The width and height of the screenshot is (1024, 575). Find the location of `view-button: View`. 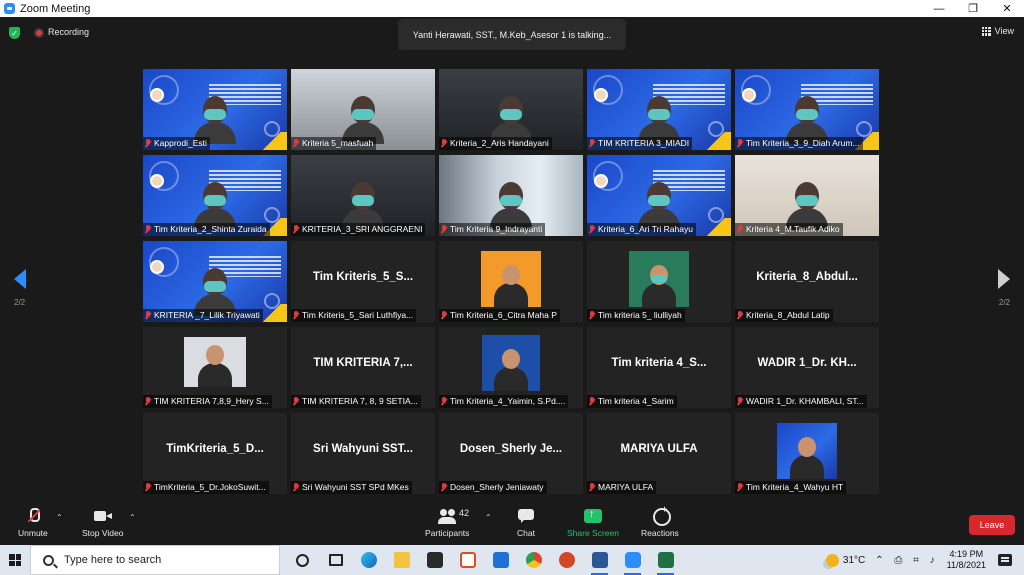

view-button: View is located at coordinates (997, 31).